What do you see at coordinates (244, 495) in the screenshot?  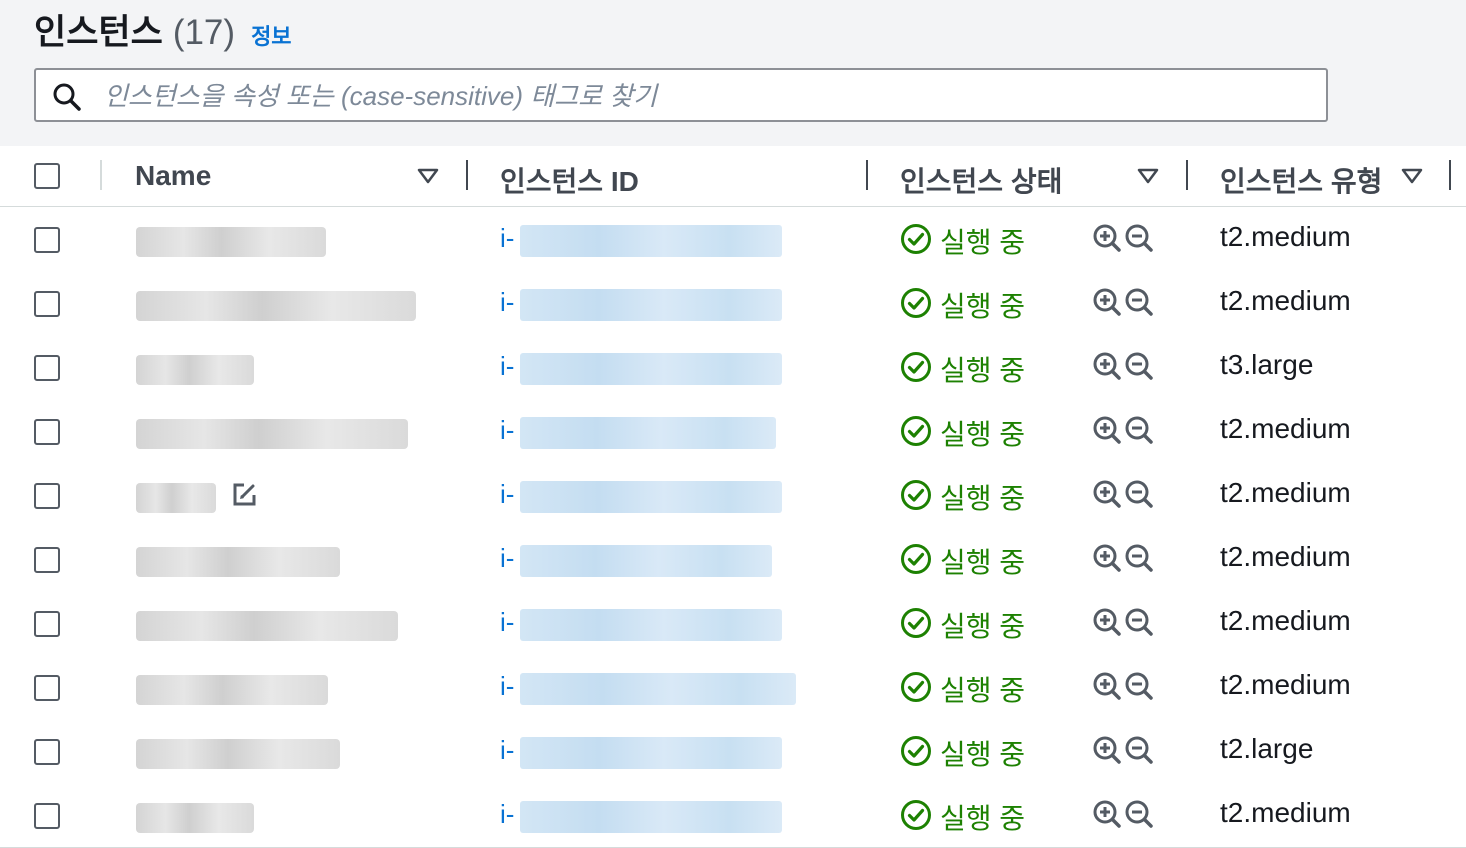 I see `edit-icon` at bounding box center [244, 495].